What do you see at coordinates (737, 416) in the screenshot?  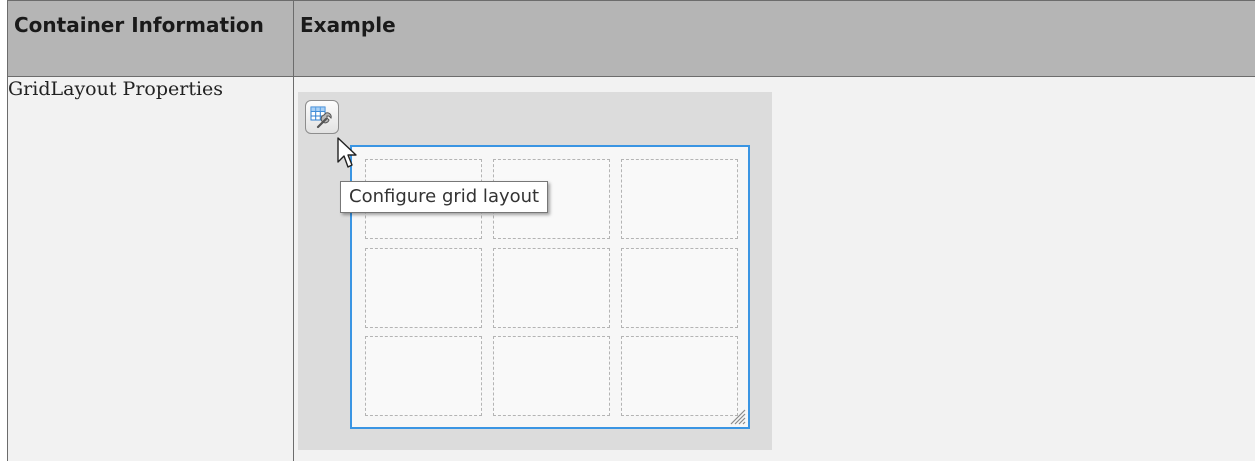 I see `resize-handle-icon` at bounding box center [737, 416].